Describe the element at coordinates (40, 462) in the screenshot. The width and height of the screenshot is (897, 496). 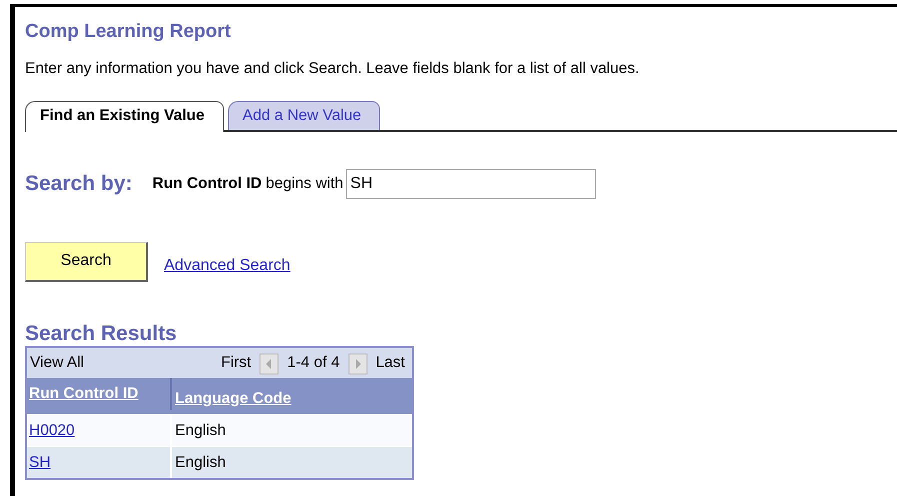
I see `run-control-link: SH` at that location.